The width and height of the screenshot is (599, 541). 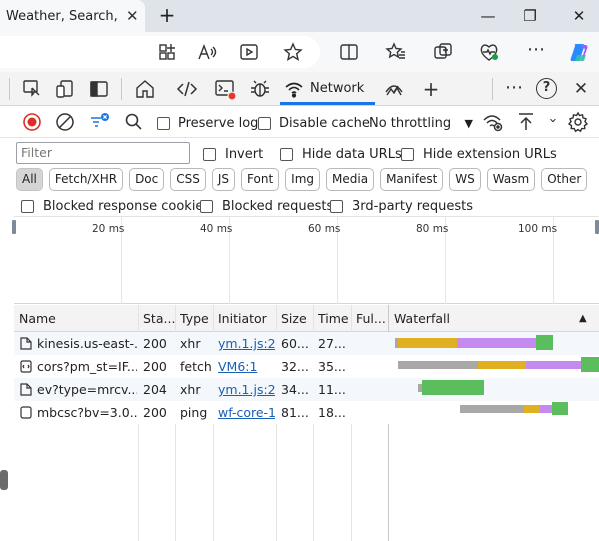 I want to click on waterfall-stalled-segment, so click(x=427, y=343).